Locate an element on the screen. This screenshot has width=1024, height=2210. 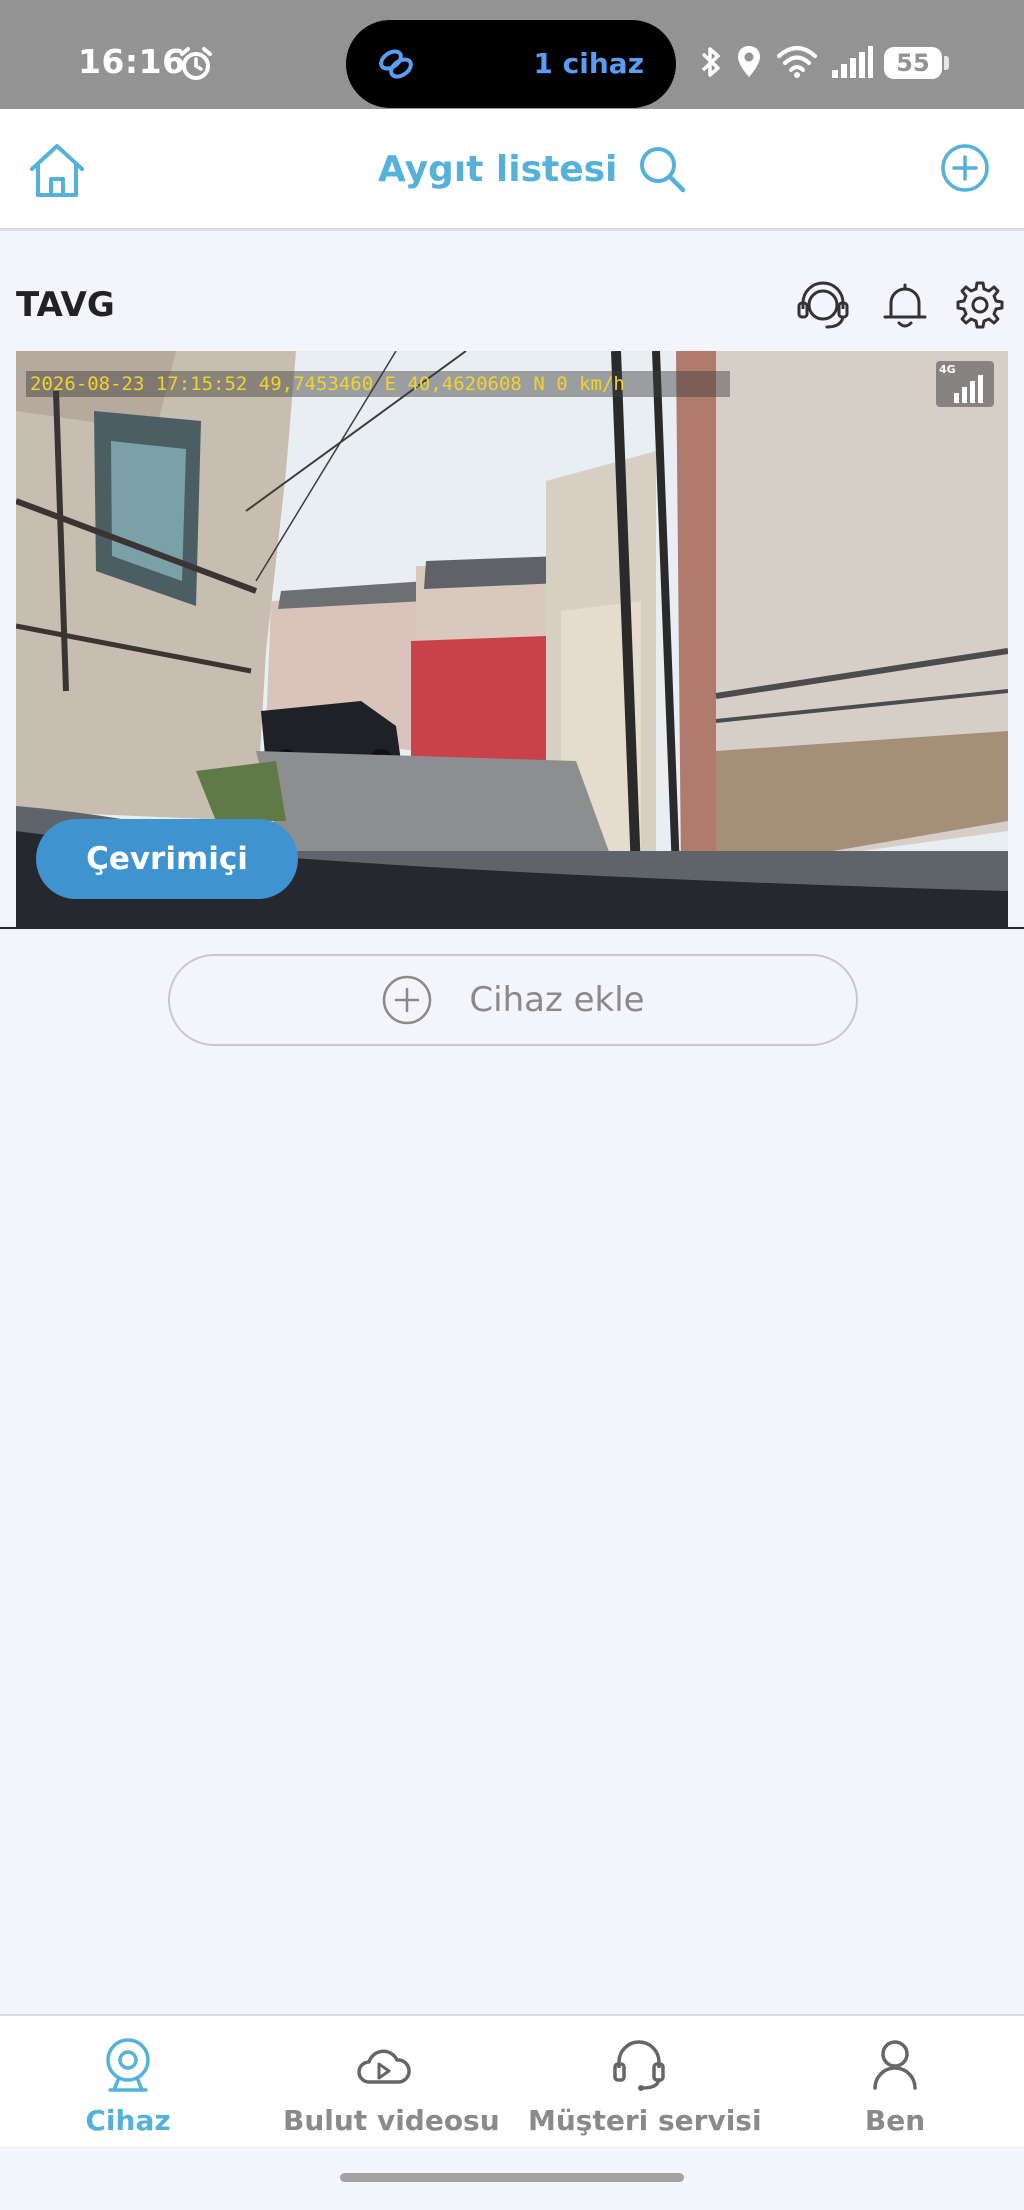
gear-icon is located at coordinates (980, 305).